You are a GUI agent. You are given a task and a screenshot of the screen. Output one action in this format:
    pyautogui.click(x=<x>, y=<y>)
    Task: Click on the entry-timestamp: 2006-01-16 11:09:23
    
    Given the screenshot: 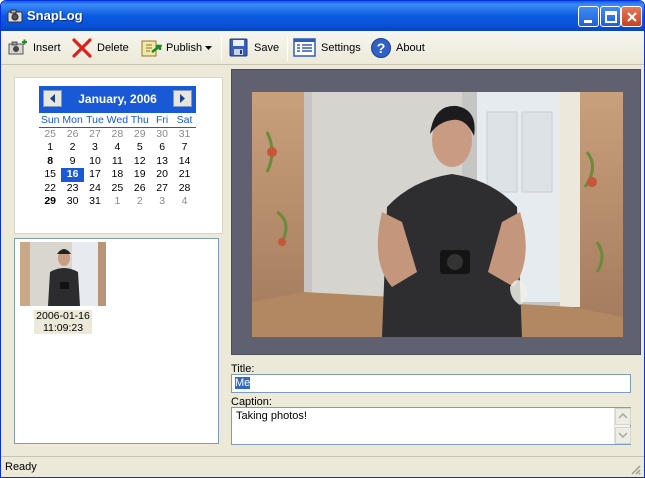 What is the action you would take?
    pyautogui.click(x=63, y=322)
    